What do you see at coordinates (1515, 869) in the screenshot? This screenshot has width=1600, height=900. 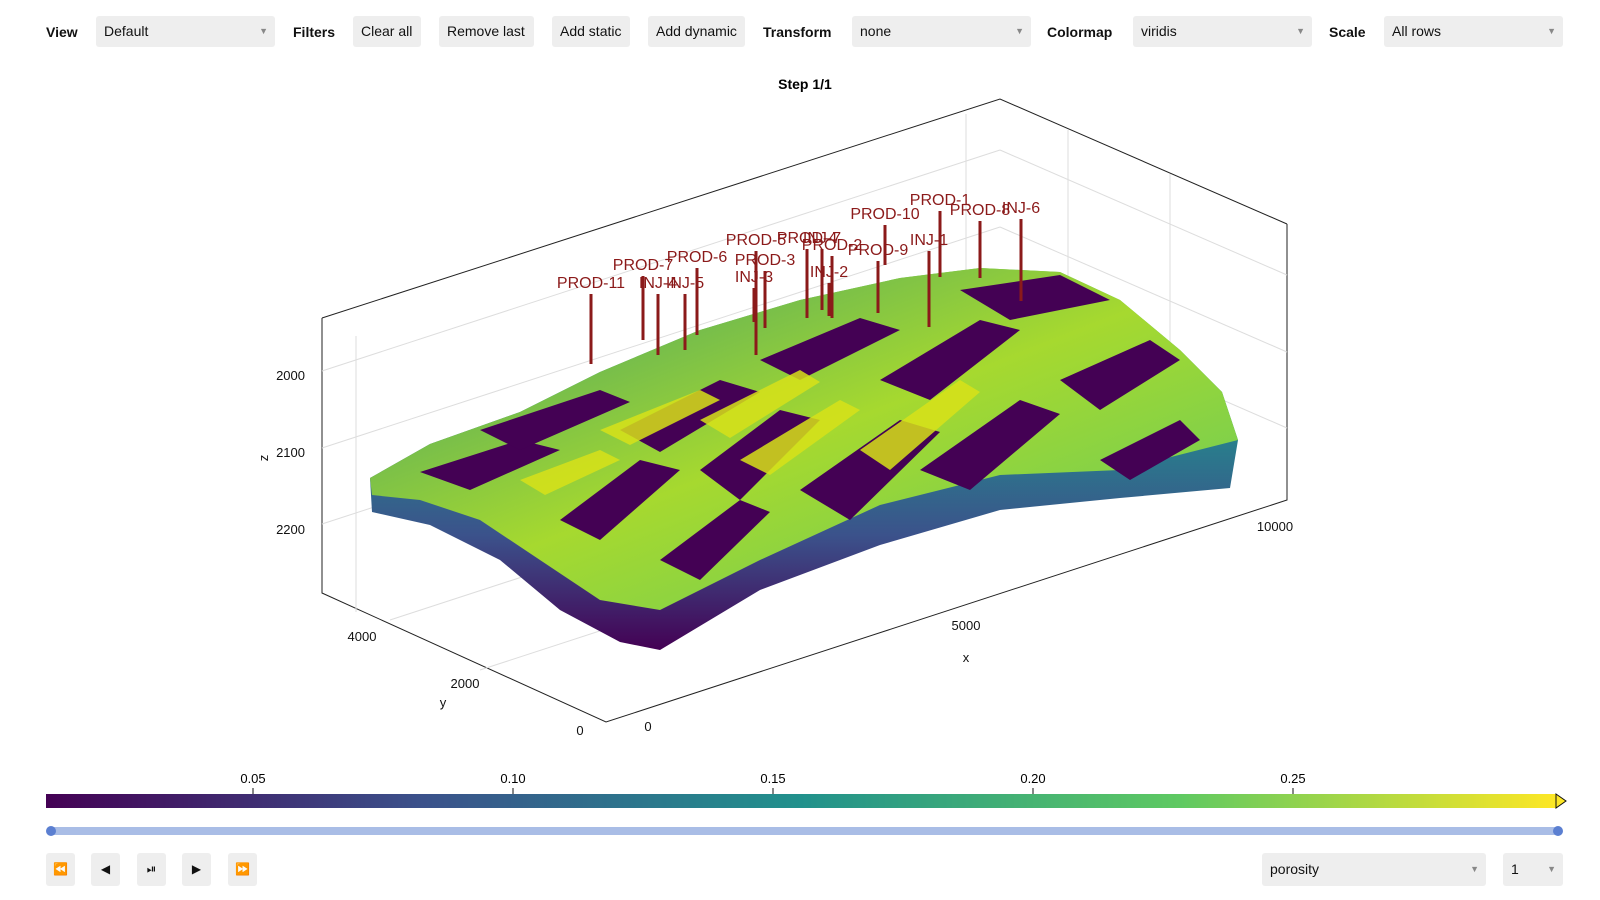 I see `step-select-value: 1` at bounding box center [1515, 869].